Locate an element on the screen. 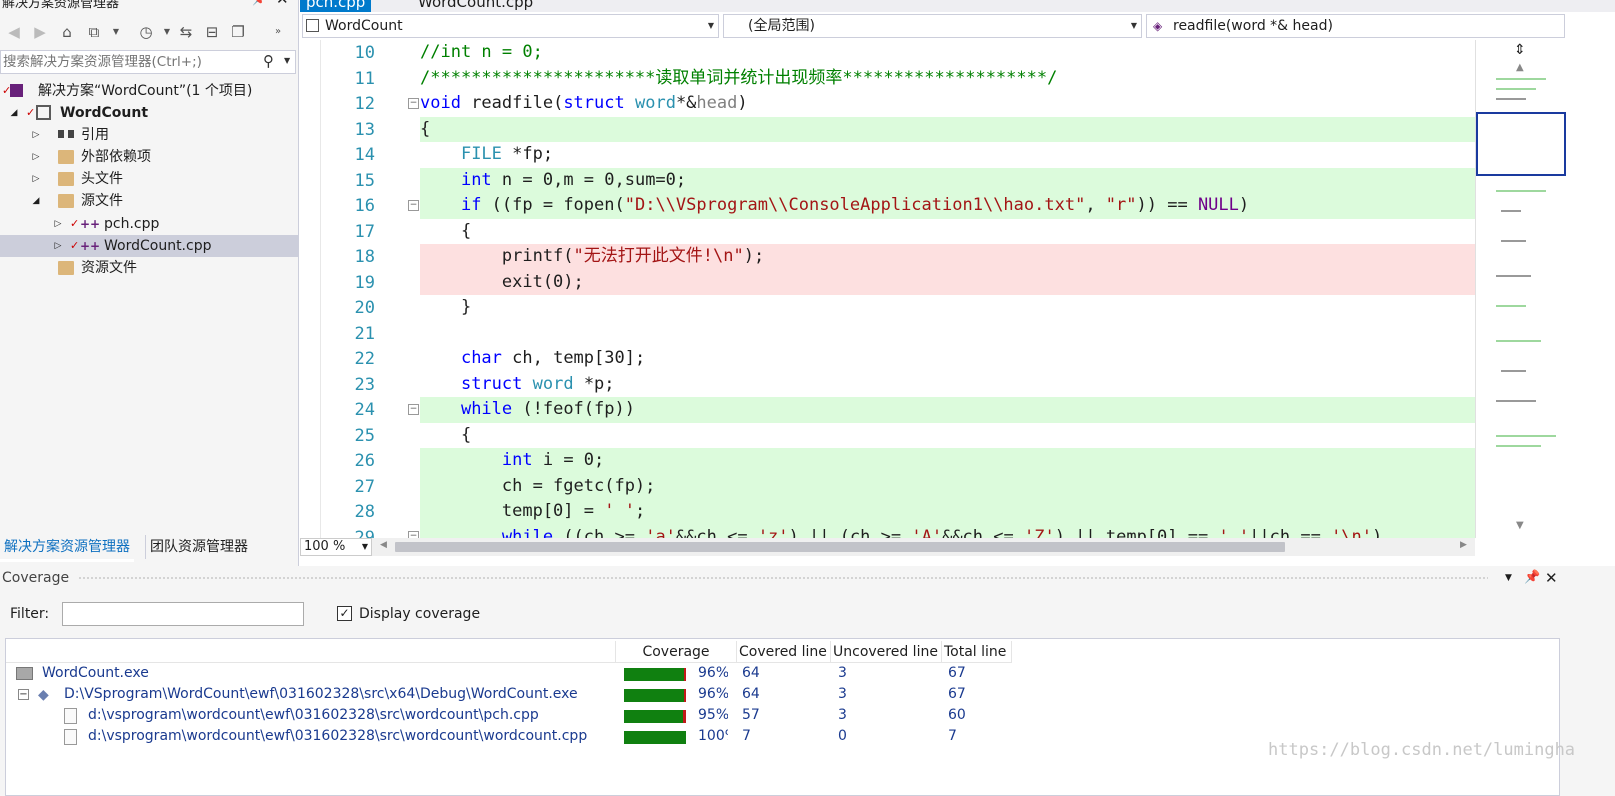 Image resolution: width=1615 pixels, height=796 pixels. zoom-dropdown: 100 % ▼ is located at coordinates (336, 547).